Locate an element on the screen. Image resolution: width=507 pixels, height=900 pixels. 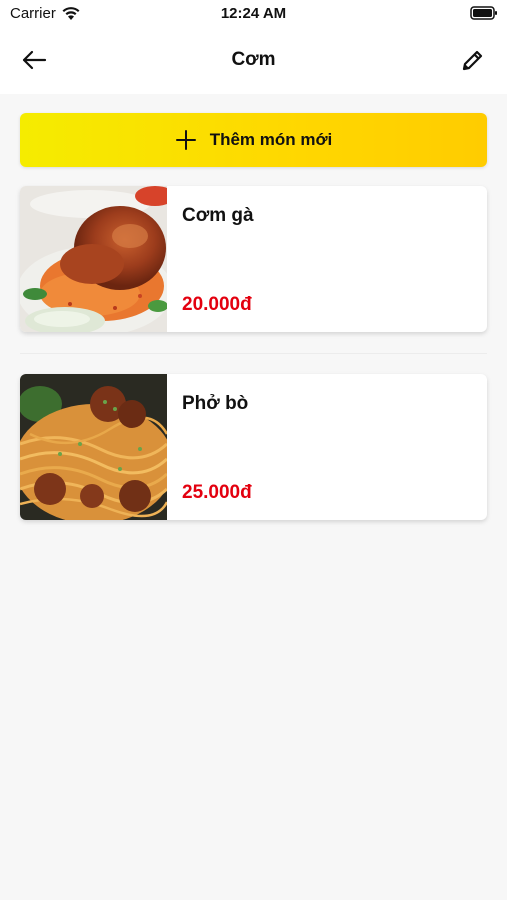
plus-icon is located at coordinates (185, 140).